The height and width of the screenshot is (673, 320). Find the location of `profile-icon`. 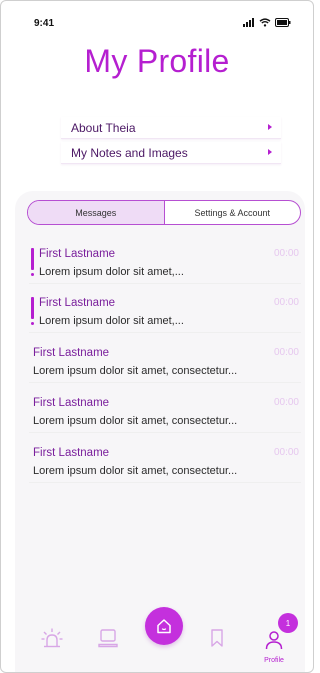

profile-icon is located at coordinates (274, 640).